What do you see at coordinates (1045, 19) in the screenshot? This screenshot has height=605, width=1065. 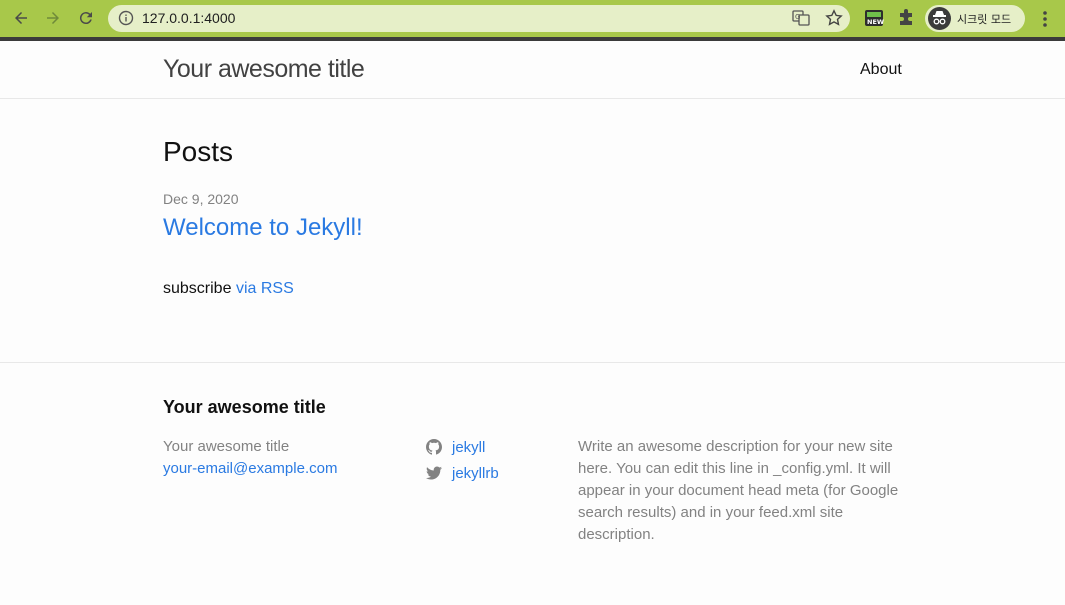 I see `menu-icon` at bounding box center [1045, 19].